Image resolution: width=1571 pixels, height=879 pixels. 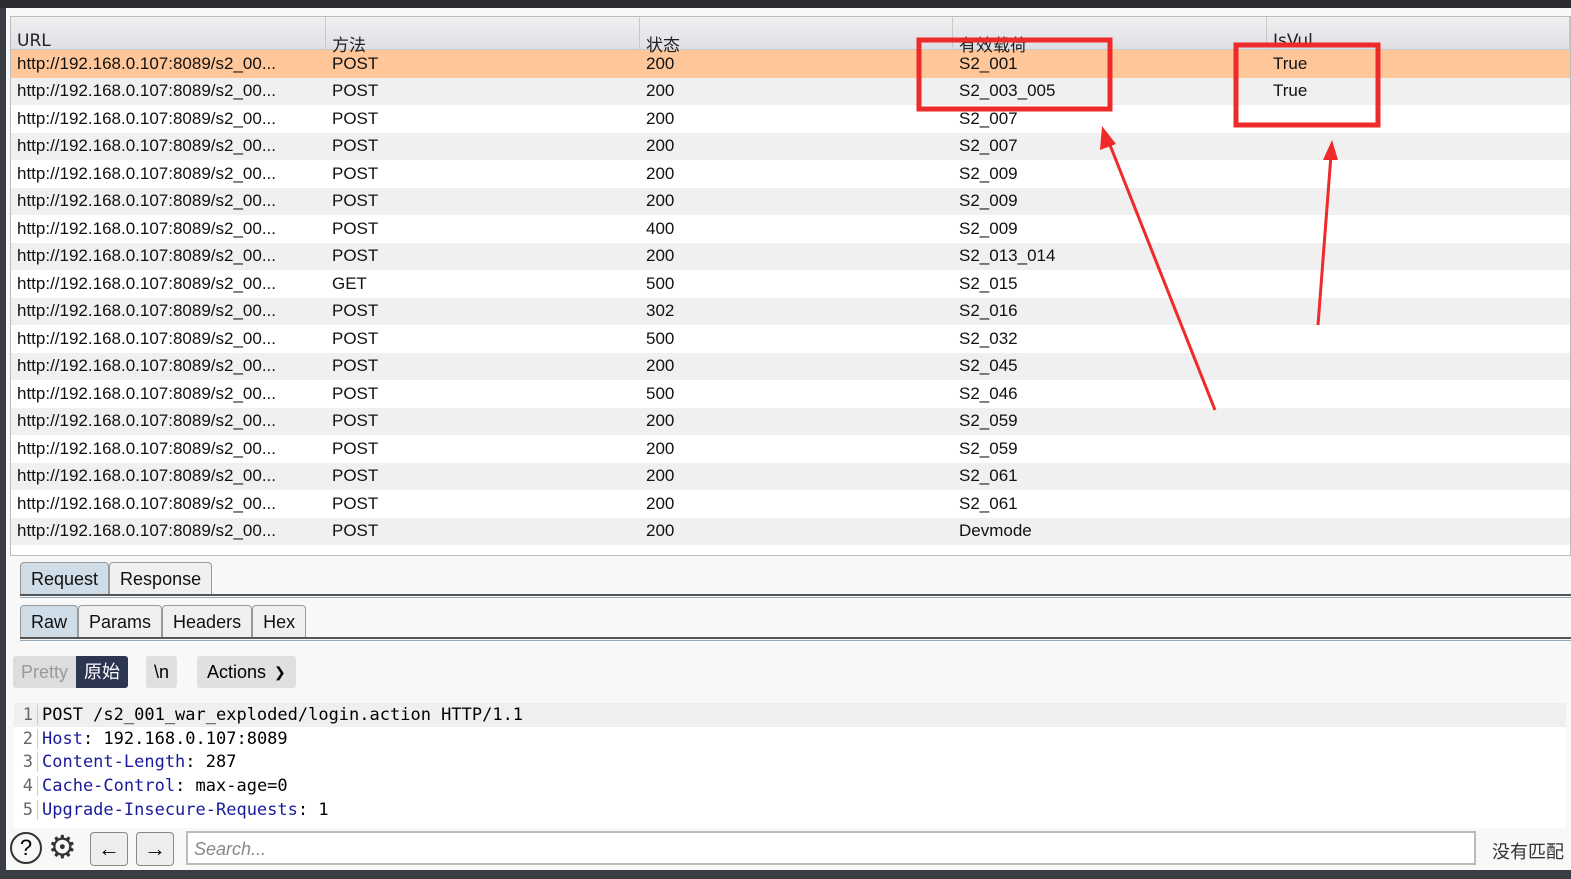 I want to click on arrow-head-payload, so click(x=1108, y=138).